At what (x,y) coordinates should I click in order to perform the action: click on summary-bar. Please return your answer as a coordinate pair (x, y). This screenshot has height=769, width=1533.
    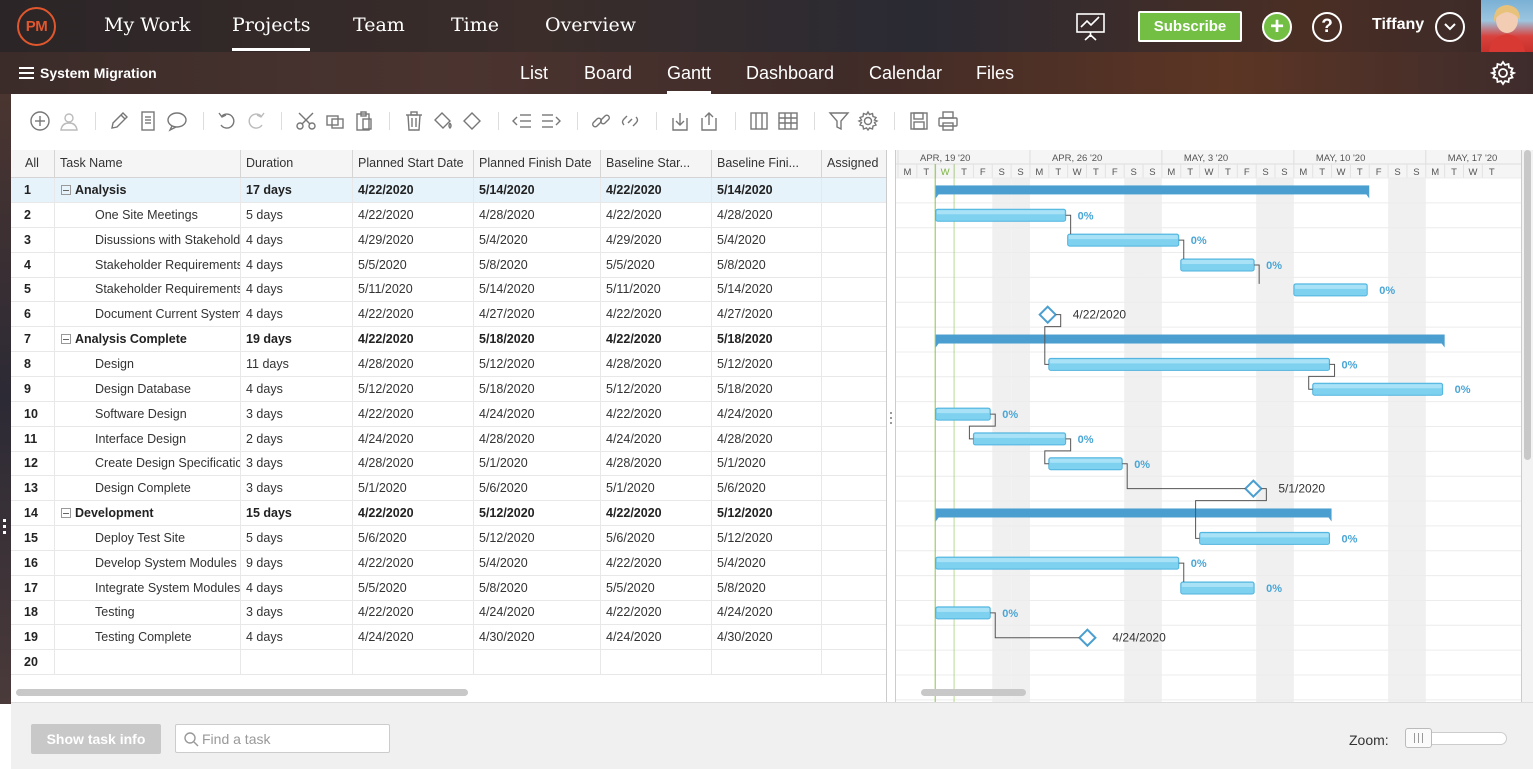
    Looking at the image, I should click on (1190, 339).